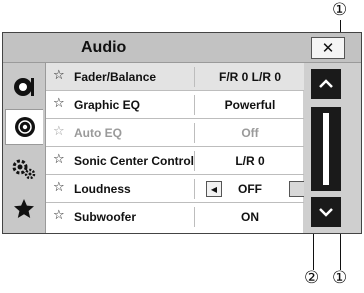  Describe the element at coordinates (175, 189) in the screenshot. I see `setting-row-loudness: ☆ Loudness ◀ OFF` at that location.